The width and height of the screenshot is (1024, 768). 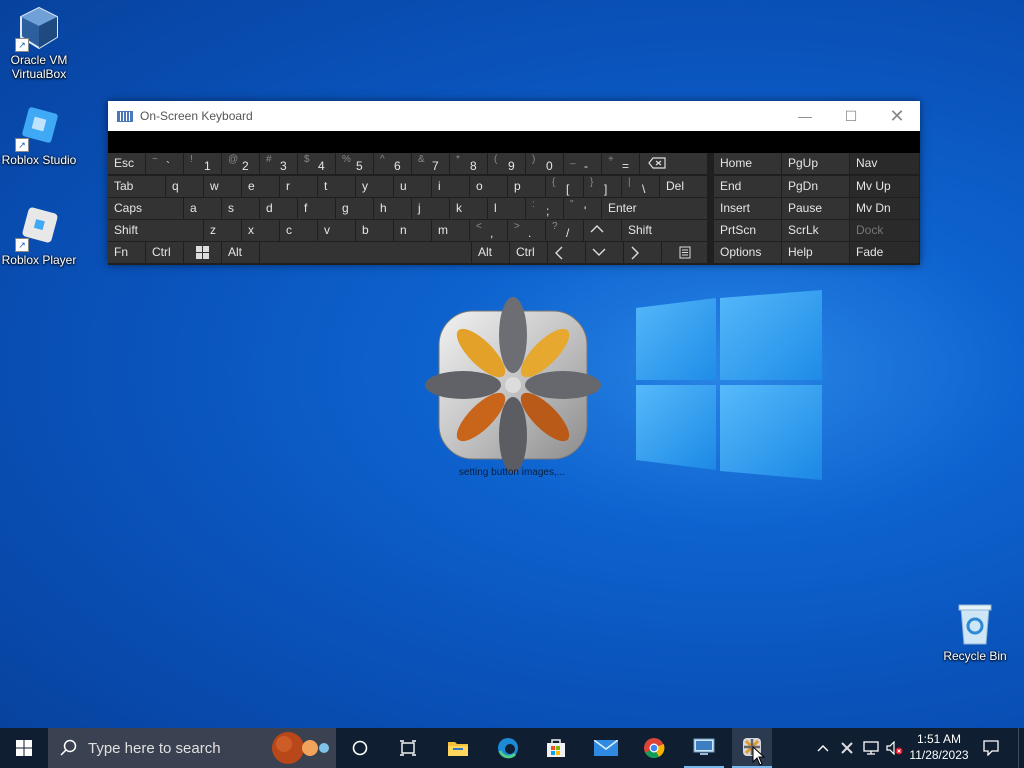 What do you see at coordinates (885, 208) in the screenshot?
I see `key-mv-dn: Mv Dn` at bounding box center [885, 208].